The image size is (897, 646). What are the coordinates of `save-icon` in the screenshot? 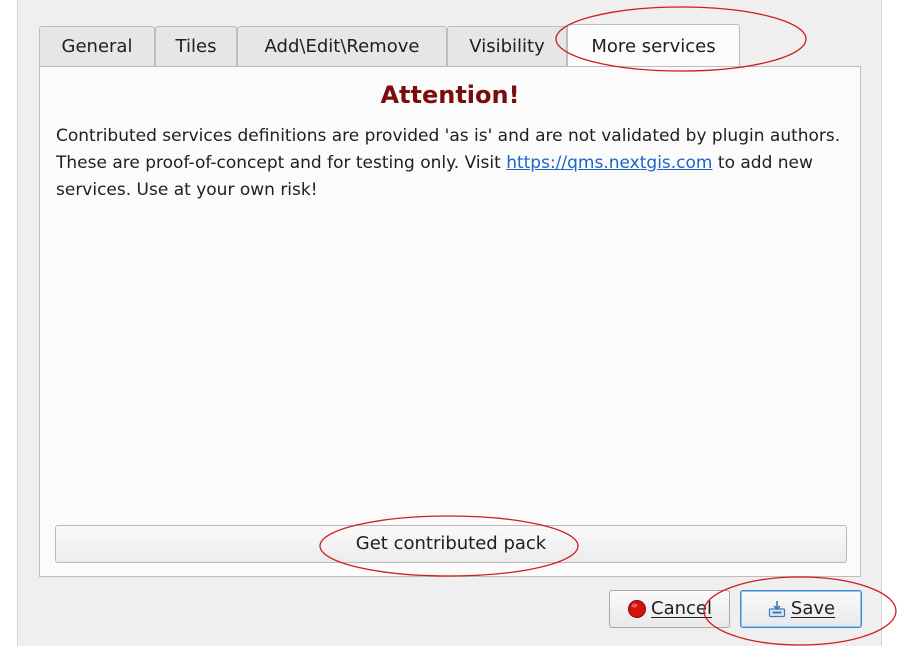 It's located at (777, 609).